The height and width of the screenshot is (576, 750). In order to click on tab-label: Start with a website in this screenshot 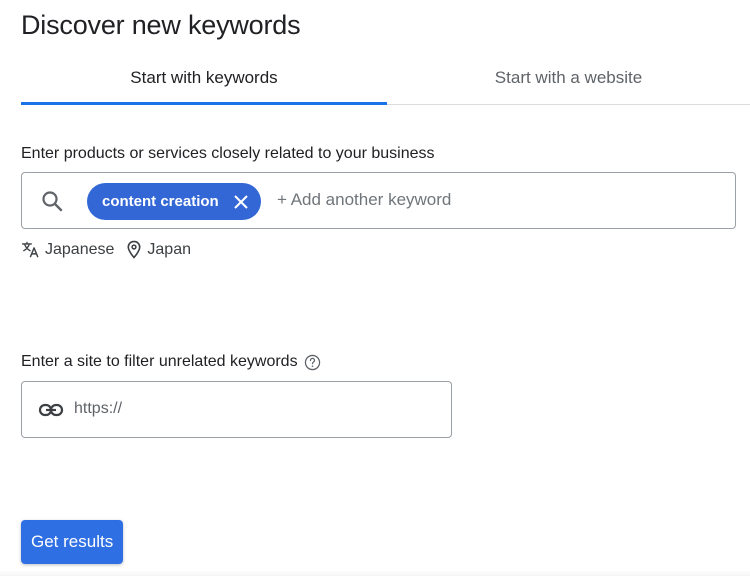, I will do `click(568, 77)`.